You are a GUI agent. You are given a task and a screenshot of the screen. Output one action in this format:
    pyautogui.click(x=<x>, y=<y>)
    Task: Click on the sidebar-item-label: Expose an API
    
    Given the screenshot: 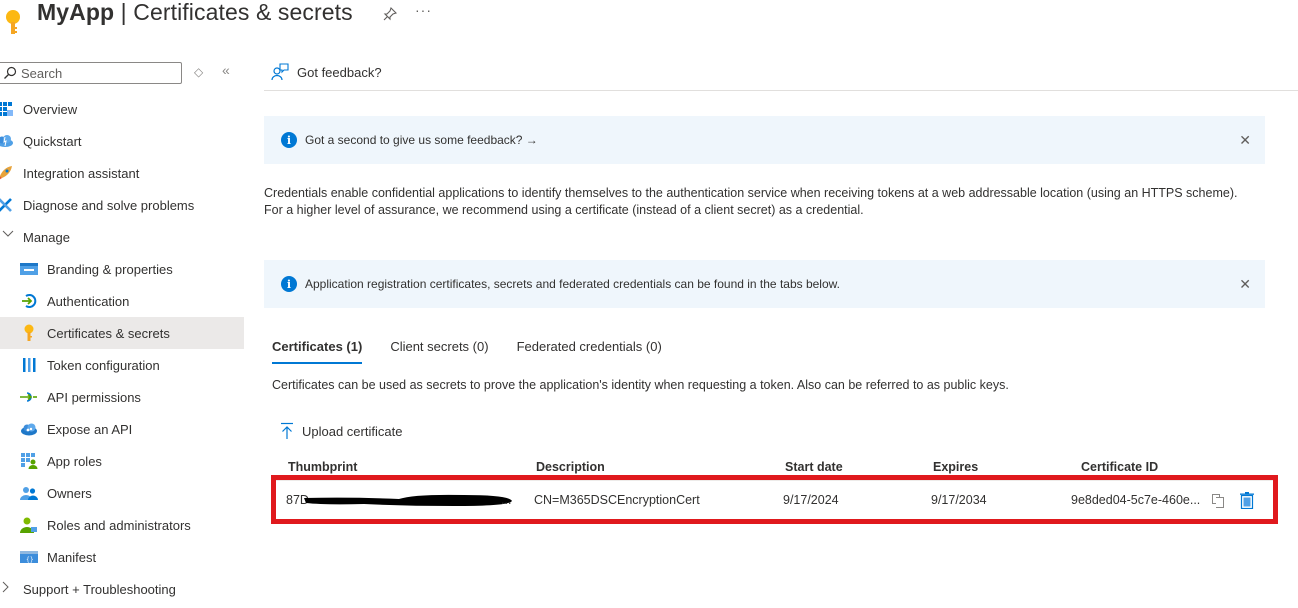 What is the action you would take?
    pyautogui.click(x=90, y=429)
    